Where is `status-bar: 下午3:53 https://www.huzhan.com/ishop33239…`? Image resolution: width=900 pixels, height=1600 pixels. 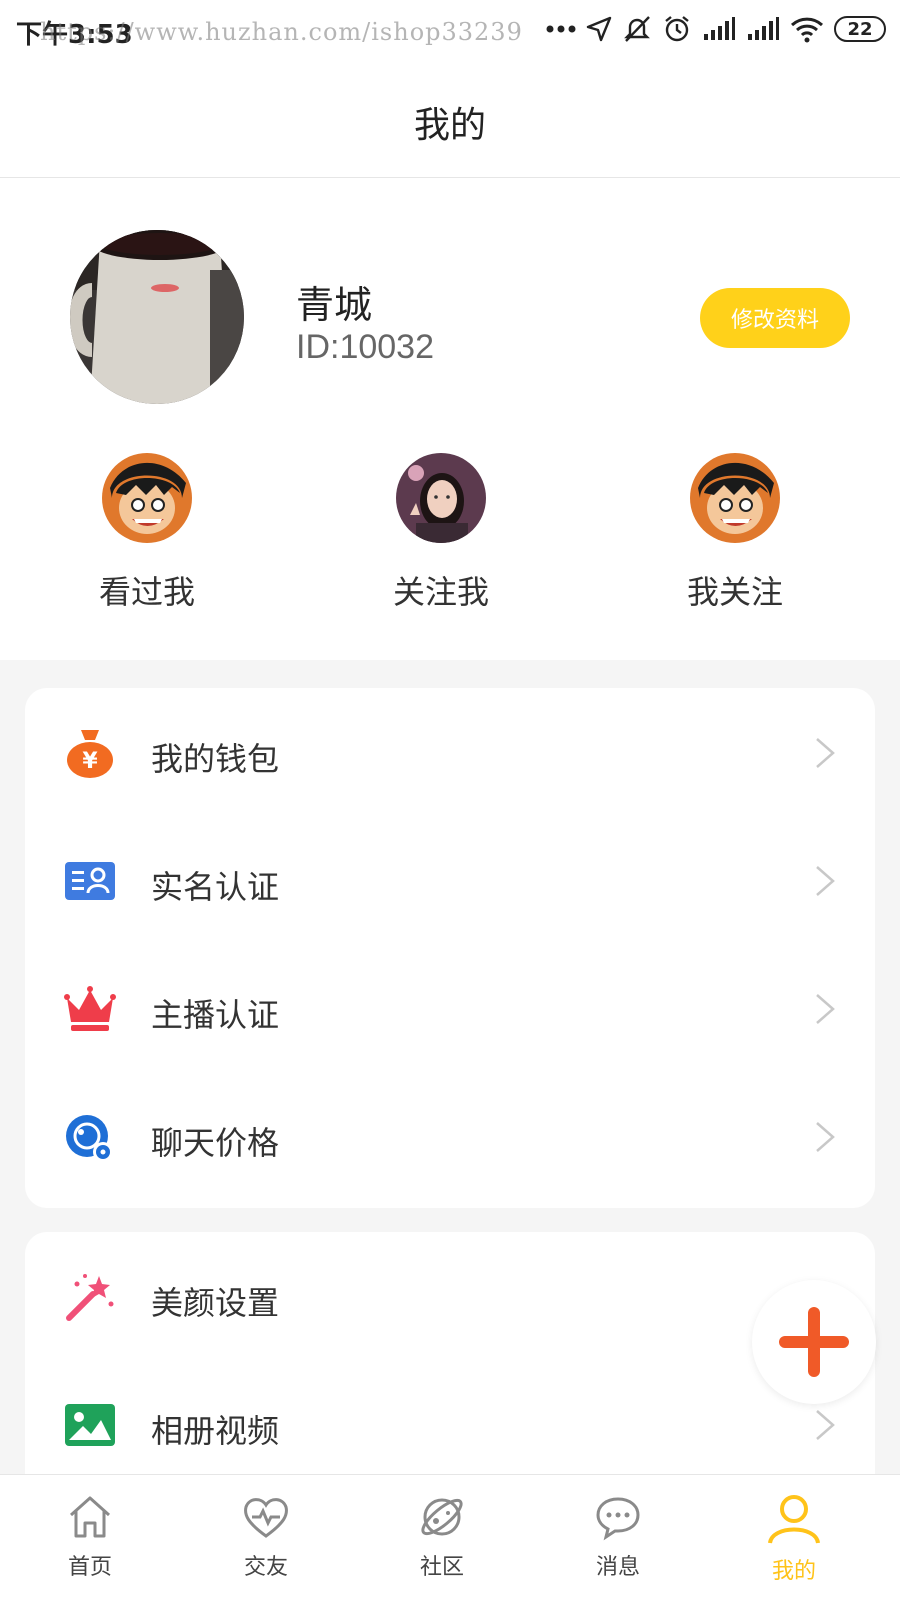 status-bar: 下午3:53 https://www.huzhan.com/ishop33239… is located at coordinates (450, 31).